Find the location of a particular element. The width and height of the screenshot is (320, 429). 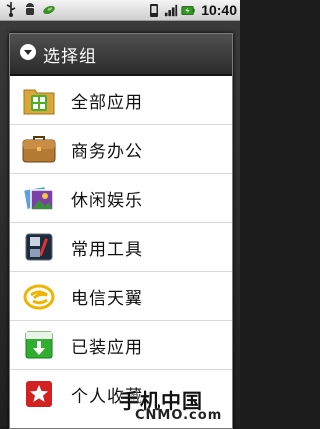

photos-icon is located at coordinates (39, 198).